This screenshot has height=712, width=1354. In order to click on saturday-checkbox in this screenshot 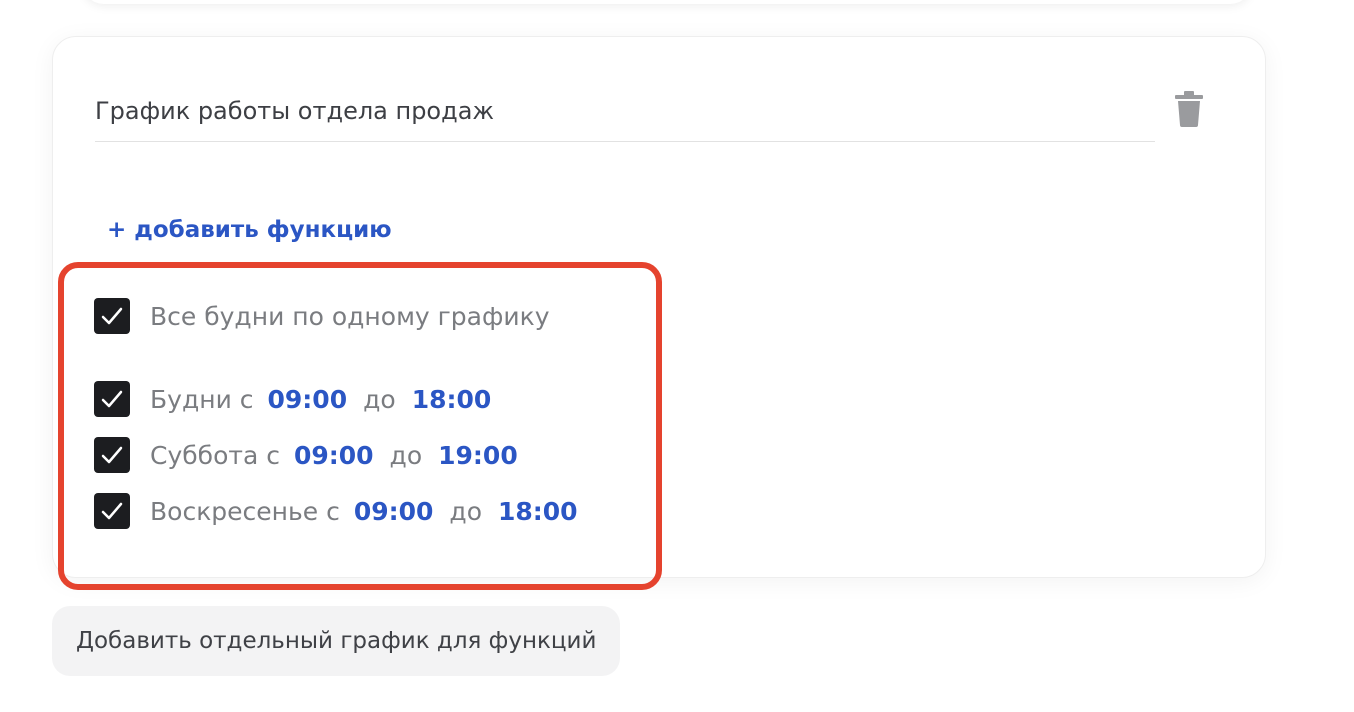, I will do `click(112, 455)`.